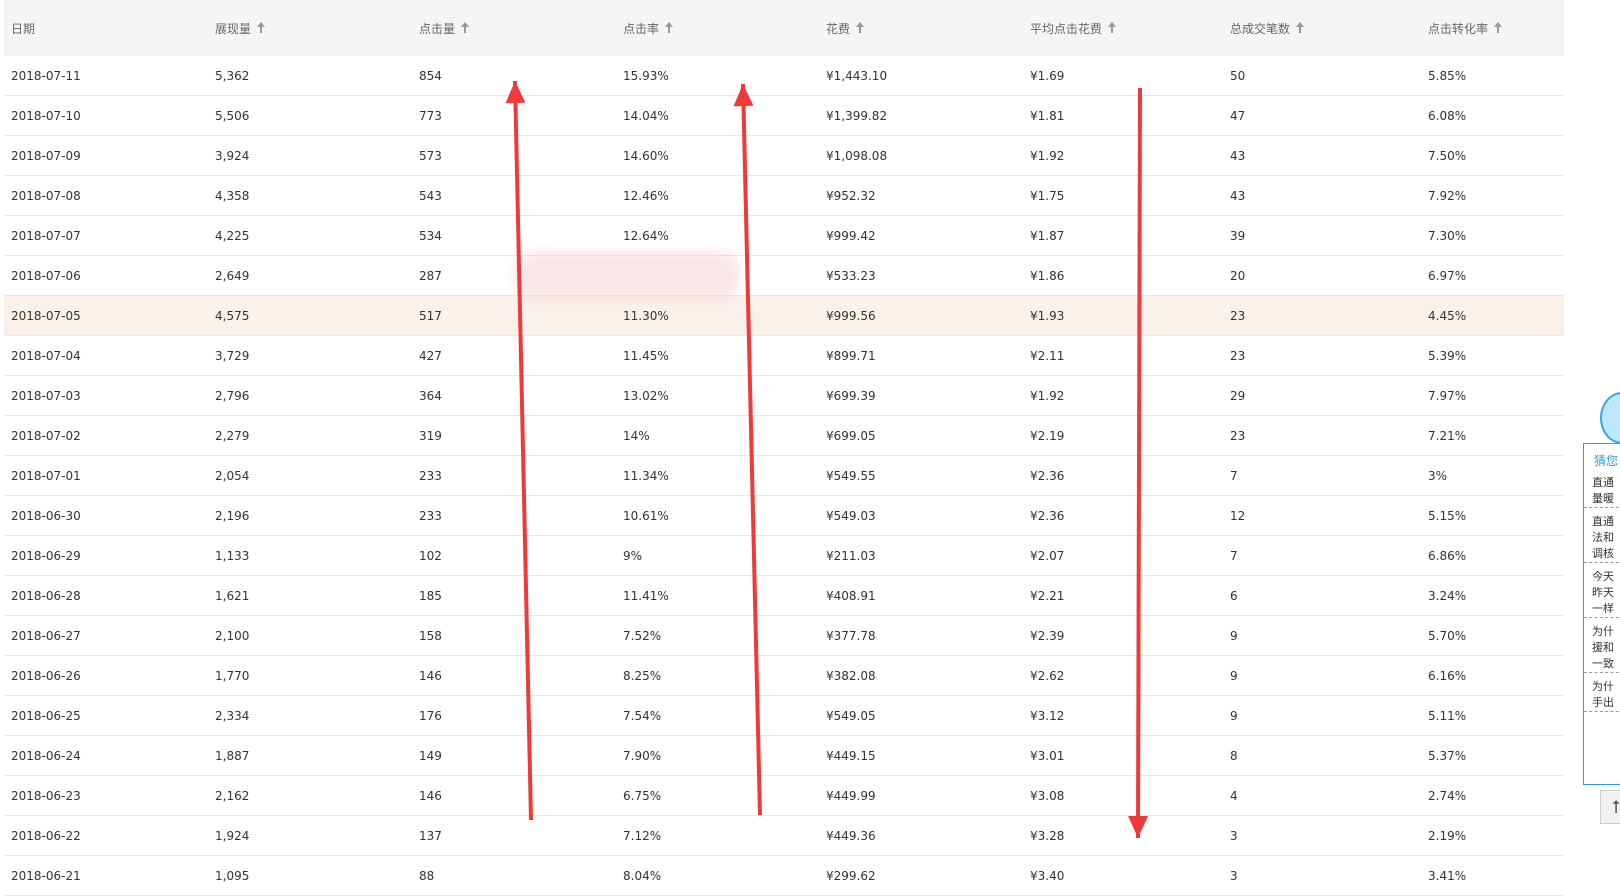 This screenshot has height=896, width=1620. Describe the element at coordinates (851, 355) in the screenshot. I see `table-cell: ¥899.71` at that location.